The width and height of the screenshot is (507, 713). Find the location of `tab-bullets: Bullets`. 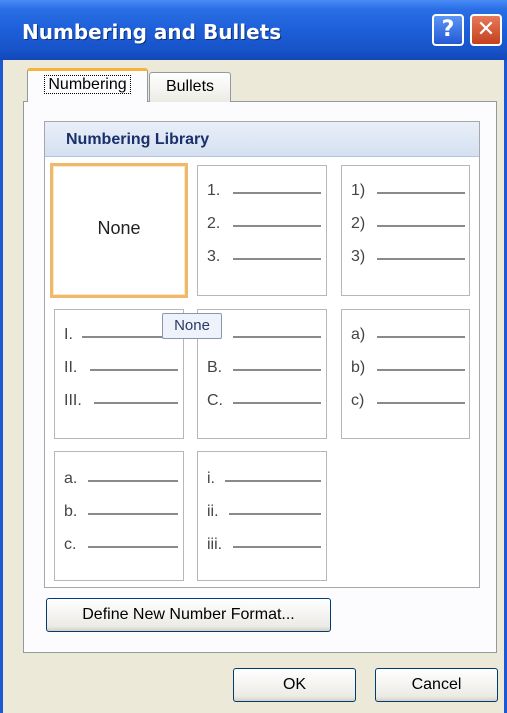

tab-bullets: Bullets is located at coordinates (190, 87).